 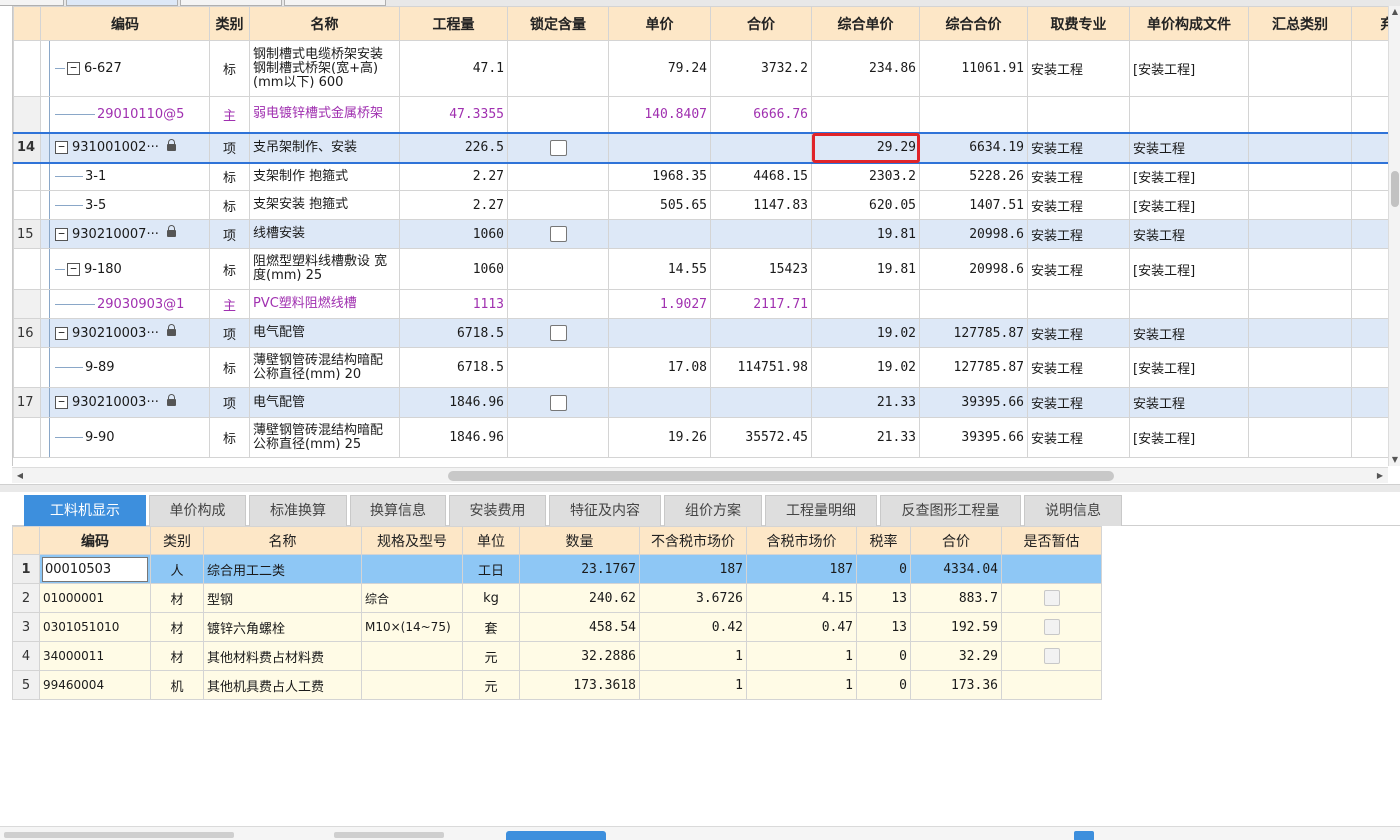 What do you see at coordinates (973, 147) in the screenshot?
I see `unit-total-cell: 6634.19` at bounding box center [973, 147].